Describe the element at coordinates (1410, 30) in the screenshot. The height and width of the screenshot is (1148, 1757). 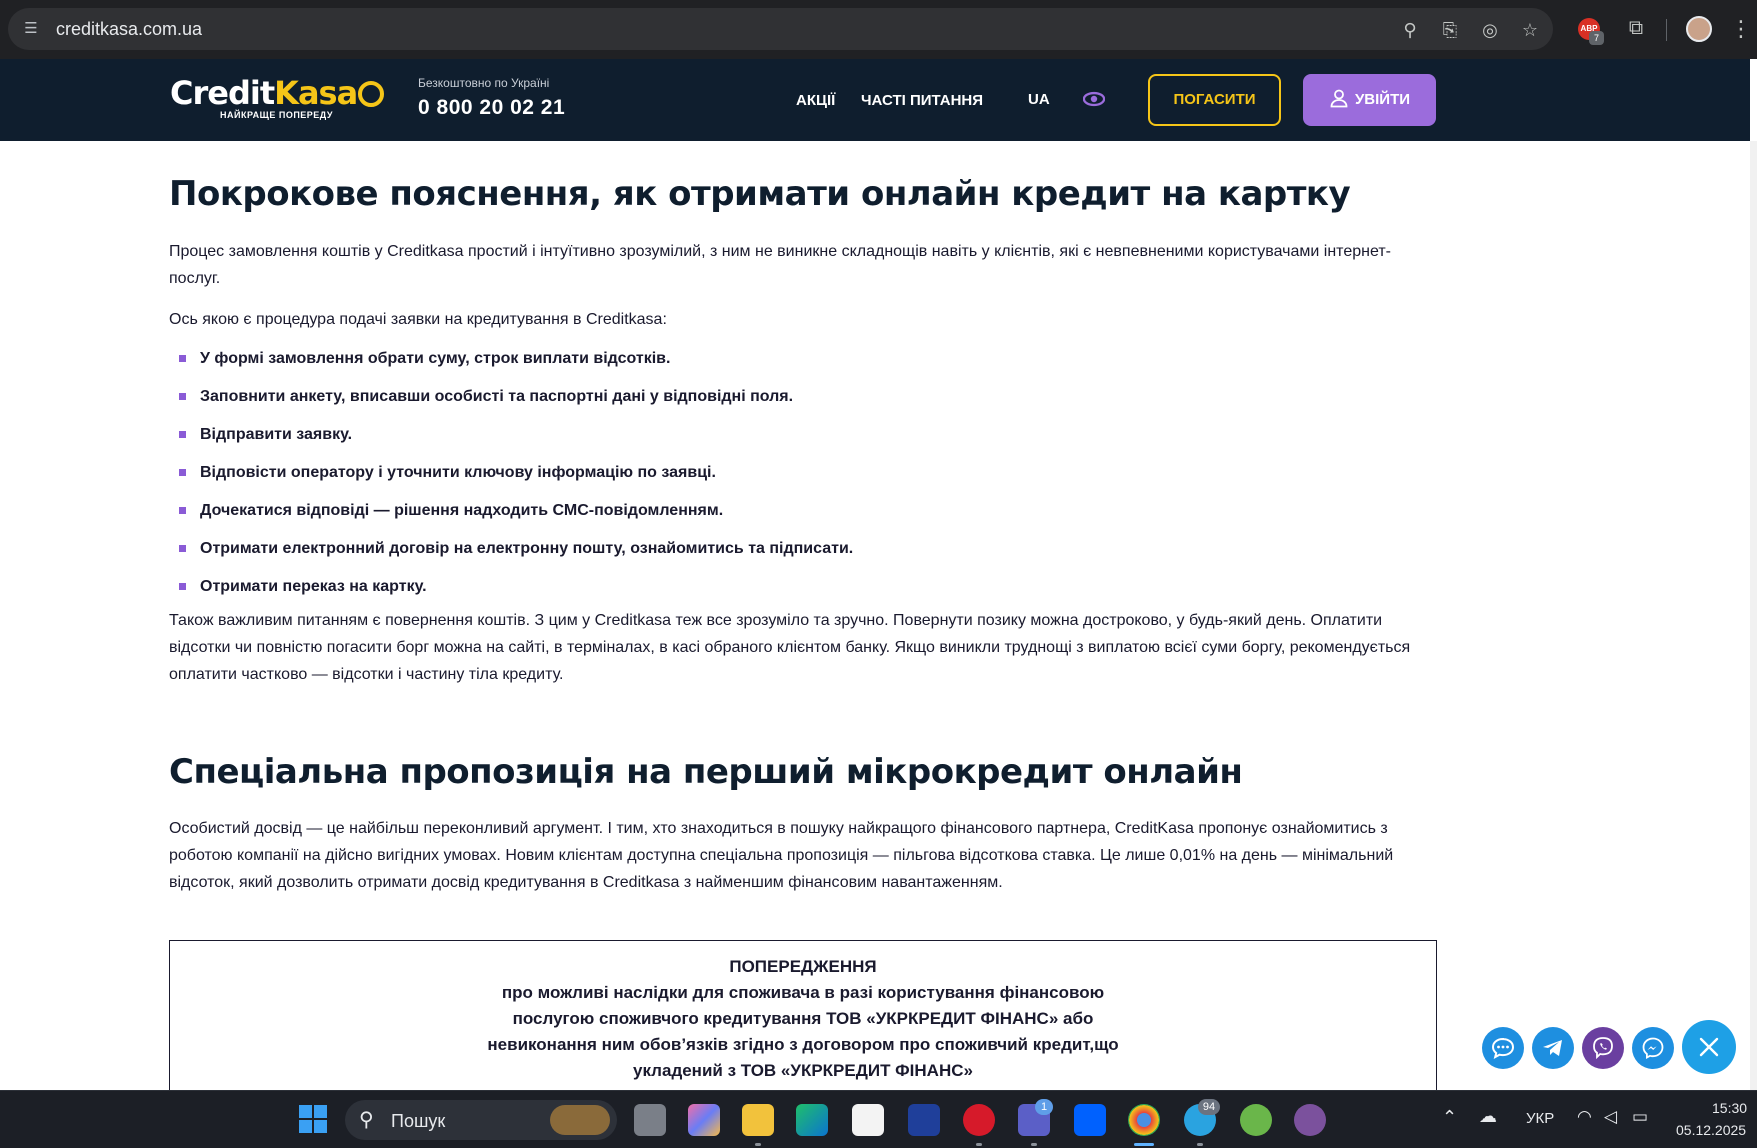
I see `zoom-icon: ⚲` at that location.